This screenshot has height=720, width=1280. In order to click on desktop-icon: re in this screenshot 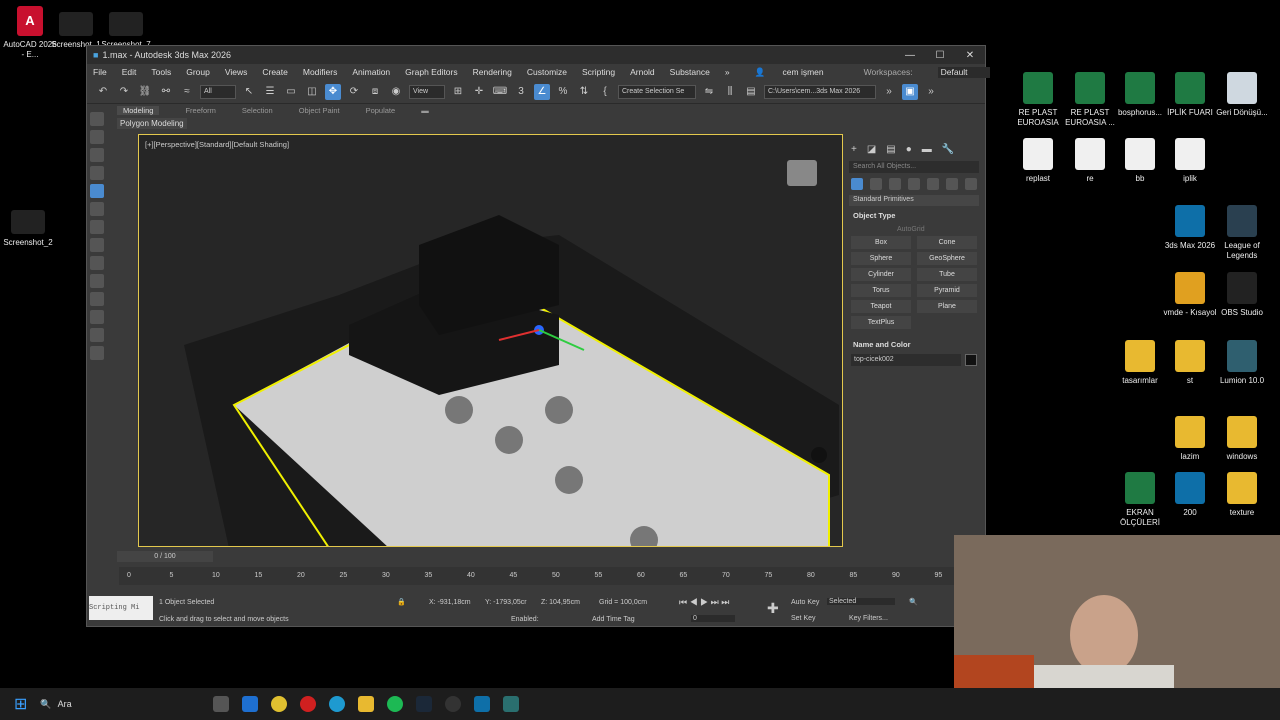, I will do `click(1090, 161)`.